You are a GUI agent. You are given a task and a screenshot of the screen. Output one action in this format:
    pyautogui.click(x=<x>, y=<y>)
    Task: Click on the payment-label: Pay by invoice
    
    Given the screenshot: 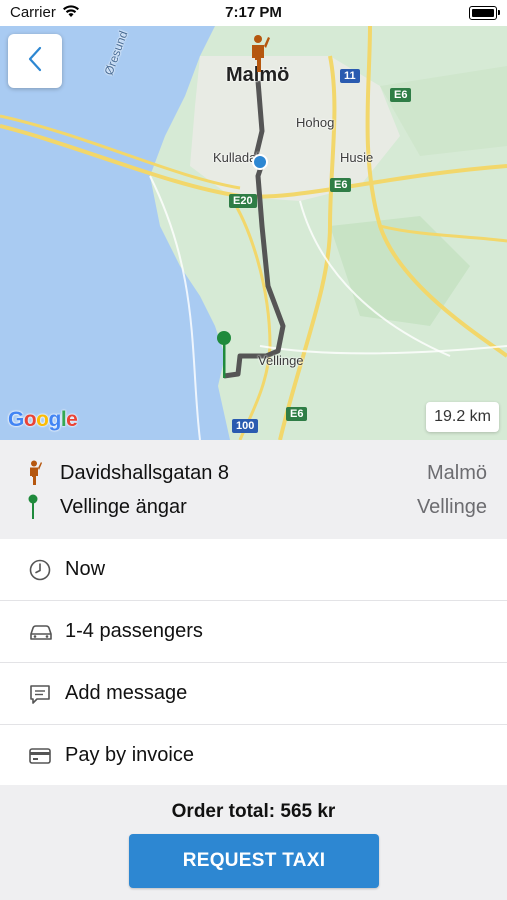 What is the action you would take?
    pyautogui.click(x=129, y=755)
    